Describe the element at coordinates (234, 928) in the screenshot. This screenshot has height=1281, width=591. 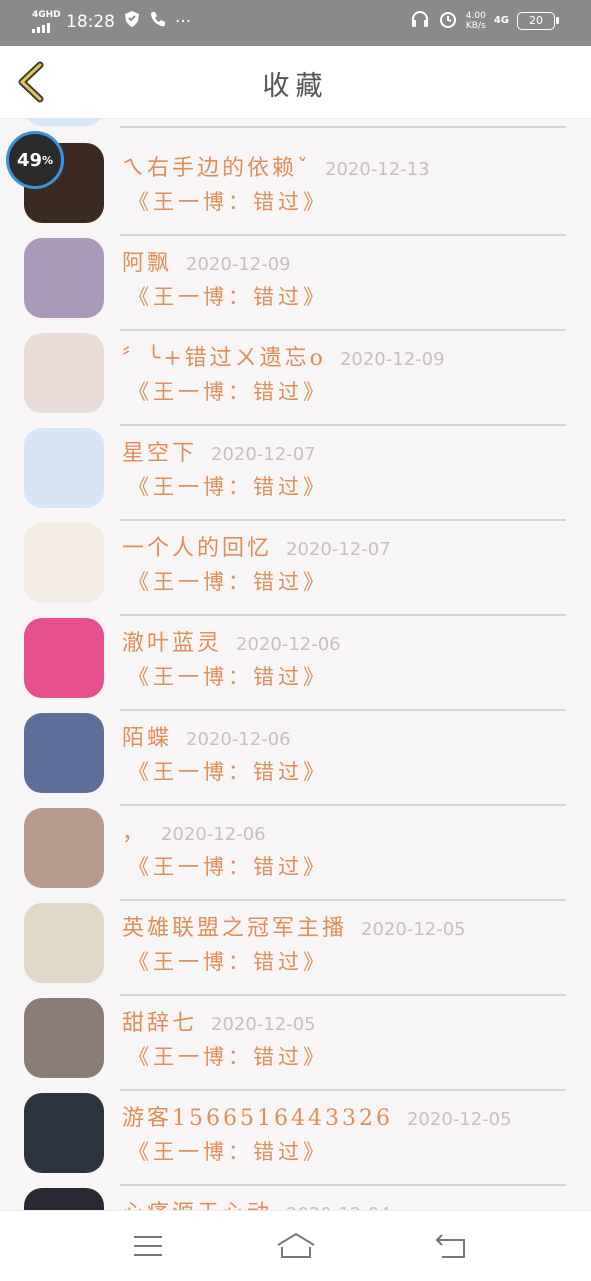
I see `user-name: 英雄联盟之冠军主播` at that location.